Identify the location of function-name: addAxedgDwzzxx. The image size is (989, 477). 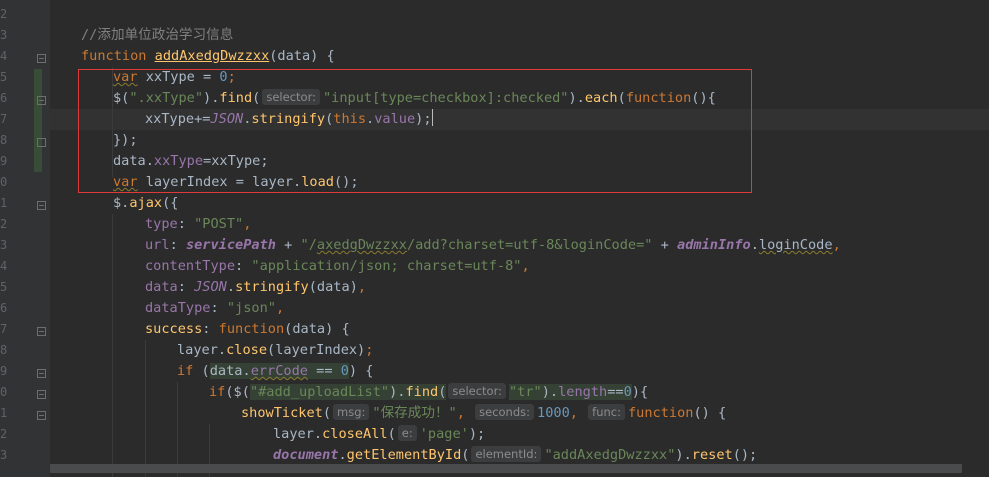
(212, 56).